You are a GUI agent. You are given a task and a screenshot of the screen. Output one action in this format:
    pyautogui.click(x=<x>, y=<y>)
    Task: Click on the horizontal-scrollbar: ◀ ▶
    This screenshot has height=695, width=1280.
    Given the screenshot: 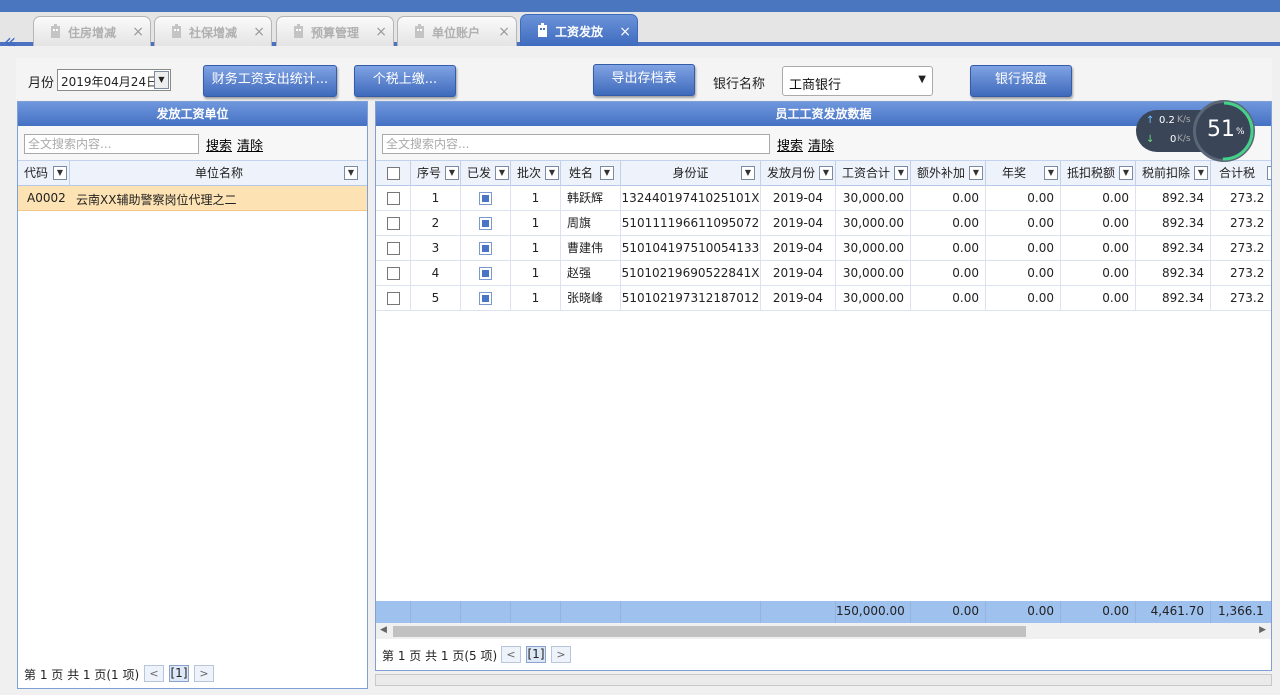 What is the action you would take?
    pyautogui.click(x=823, y=631)
    